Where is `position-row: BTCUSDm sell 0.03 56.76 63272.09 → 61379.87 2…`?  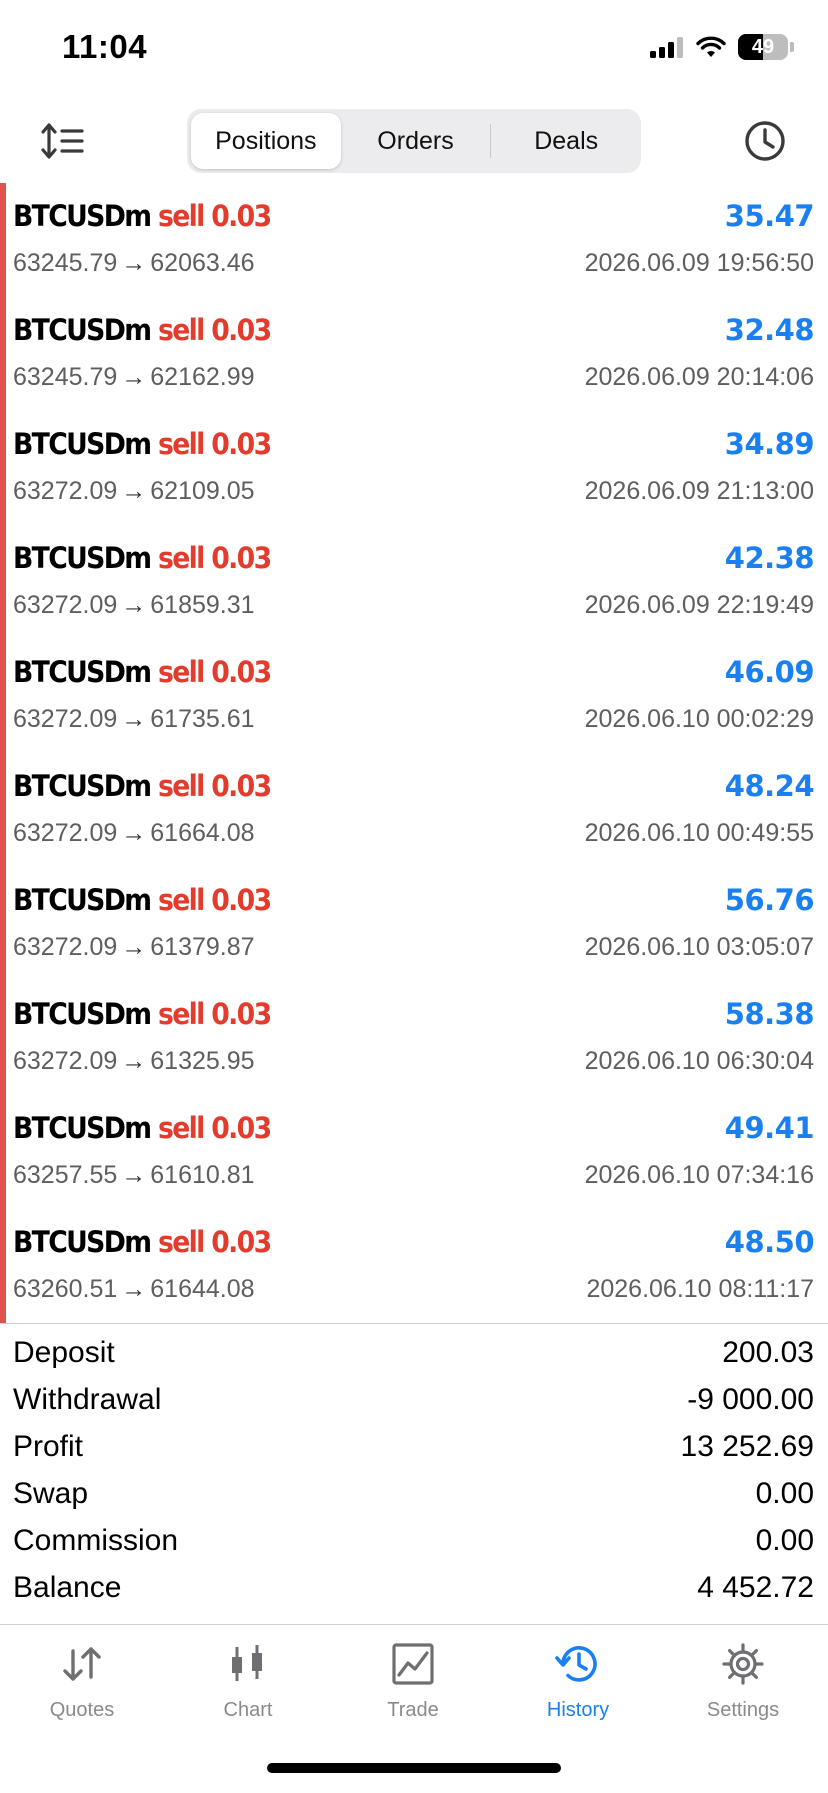 position-row: BTCUSDm sell 0.03 56.76 63272.09 → 61379.87 2… is located at coordinates (414, 924).